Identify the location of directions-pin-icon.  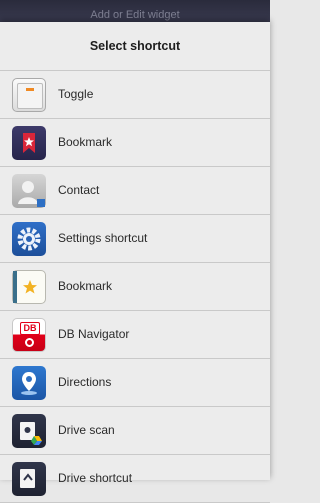
(29, 383).